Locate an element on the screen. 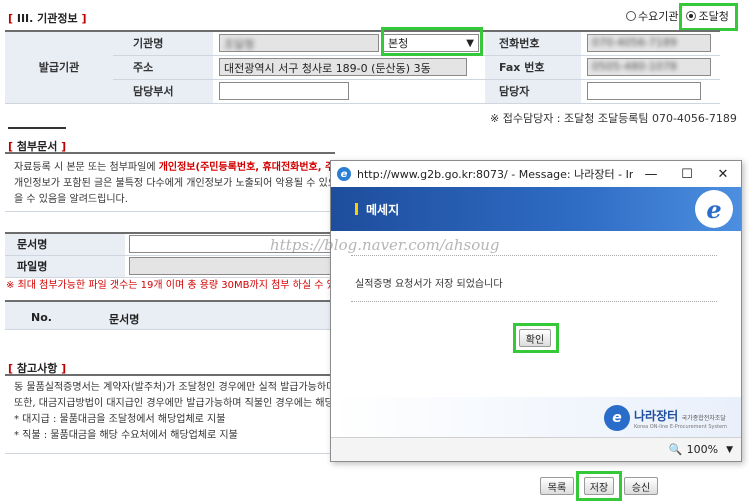 This screenshot has width=749, height=504. logo-english: Korea ON-line E-Procurement System is located at coordinates (680, 426).